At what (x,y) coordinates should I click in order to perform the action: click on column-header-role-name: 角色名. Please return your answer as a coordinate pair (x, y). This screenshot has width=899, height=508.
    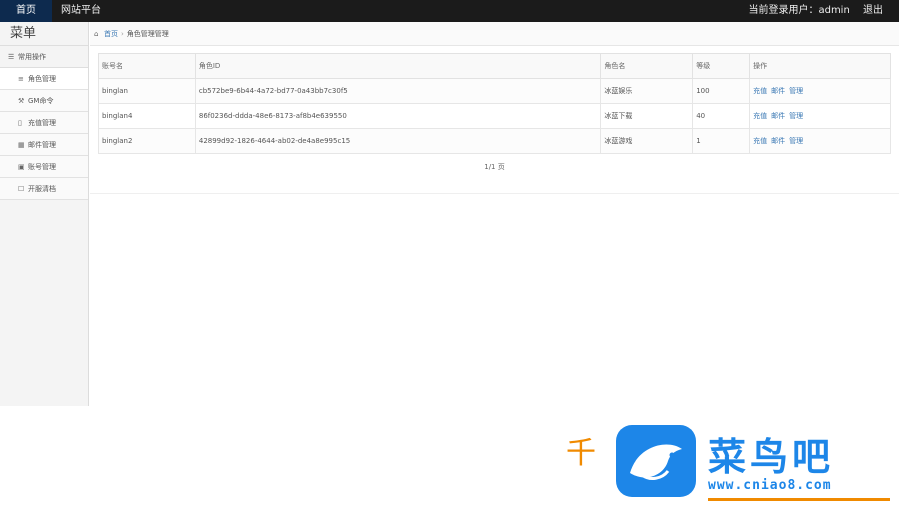
    Looking at the image, I should click on (647, 66).